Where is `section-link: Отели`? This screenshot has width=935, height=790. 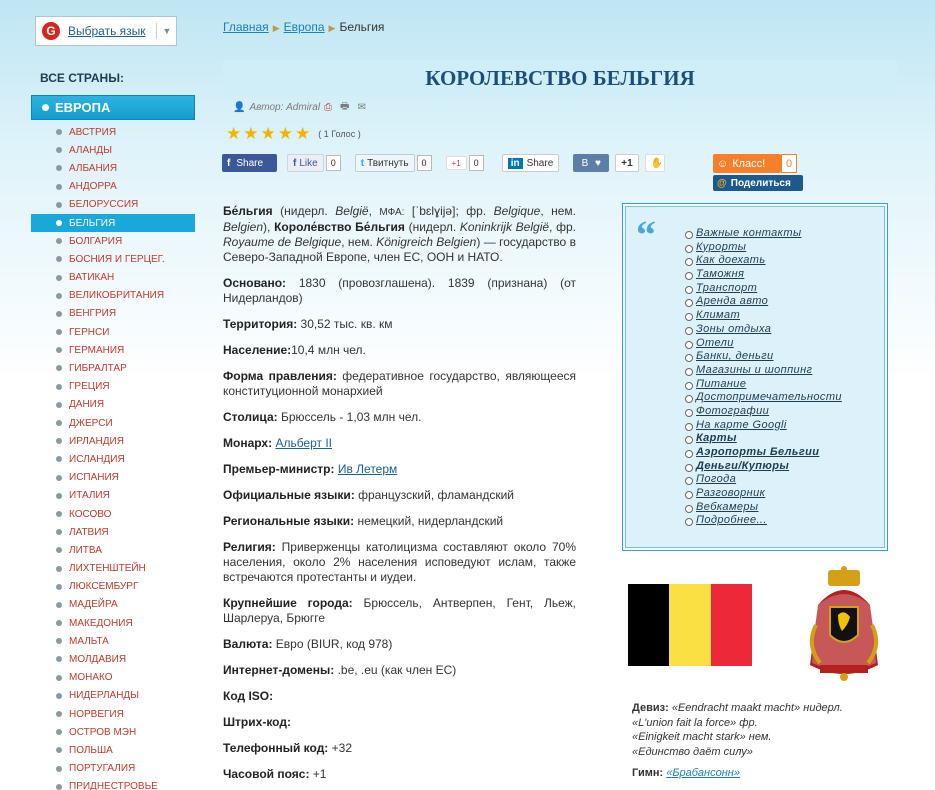
section-link: Отели is located at coordinates (715, 343).